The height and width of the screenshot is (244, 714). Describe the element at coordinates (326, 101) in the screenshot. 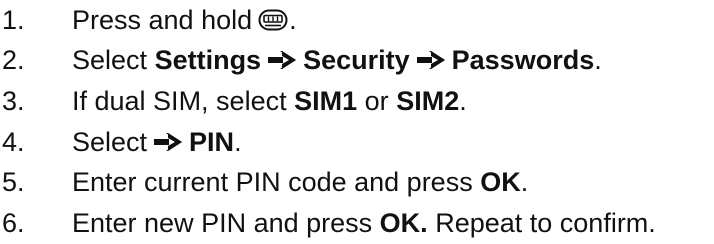

I see `sim1-label: SIM1` at that location.